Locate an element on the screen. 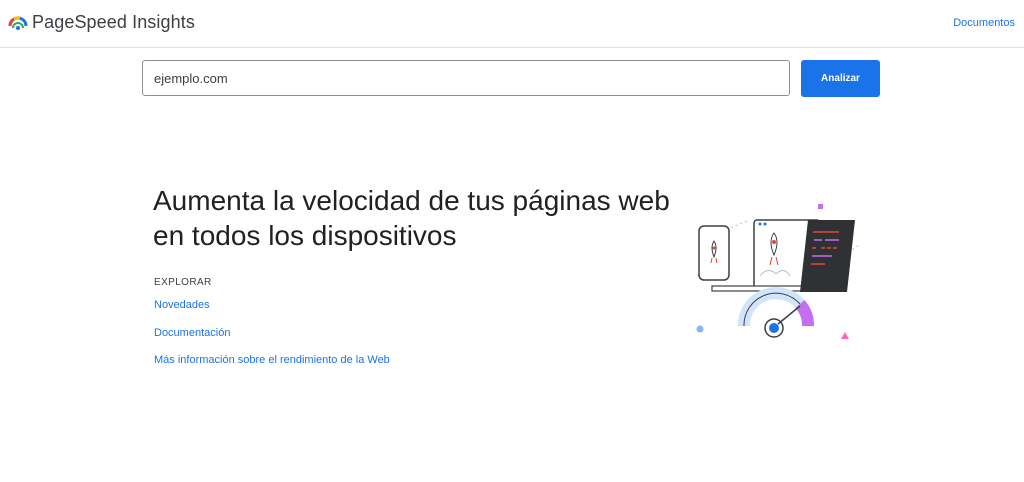  explore-label: EXPLORAR is located at coordinates (183, 282).